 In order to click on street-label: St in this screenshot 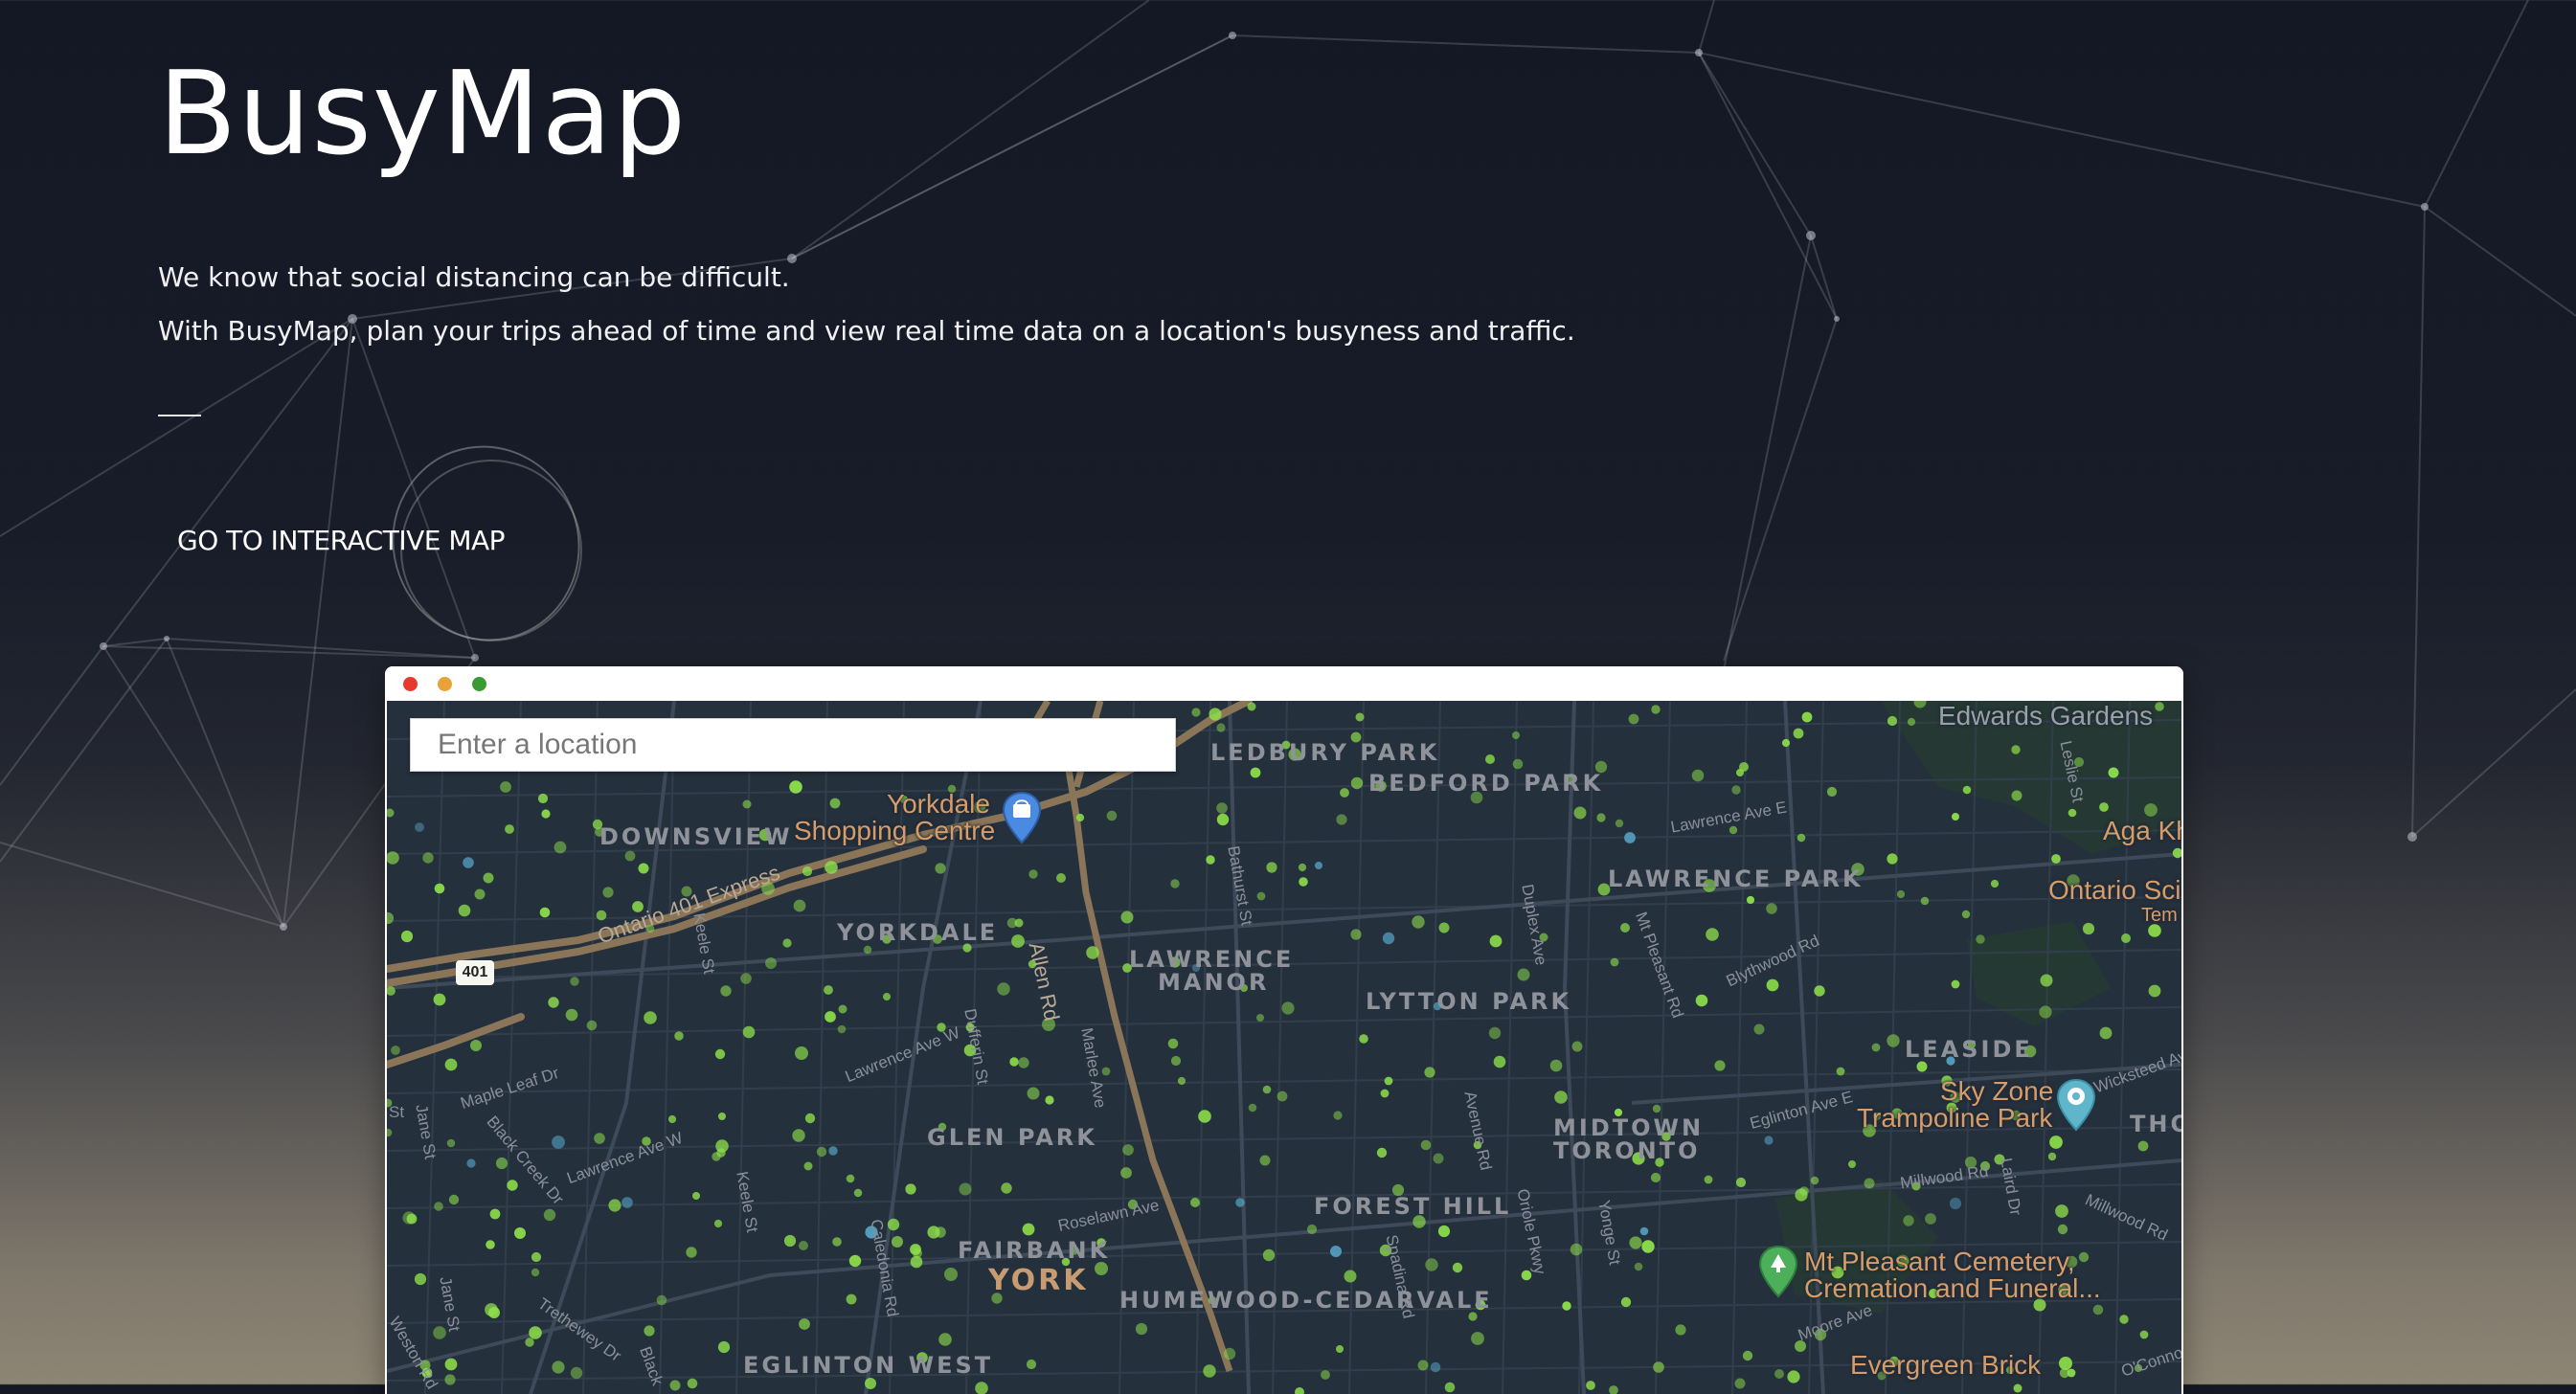, I will do `click(397, 1112)`.